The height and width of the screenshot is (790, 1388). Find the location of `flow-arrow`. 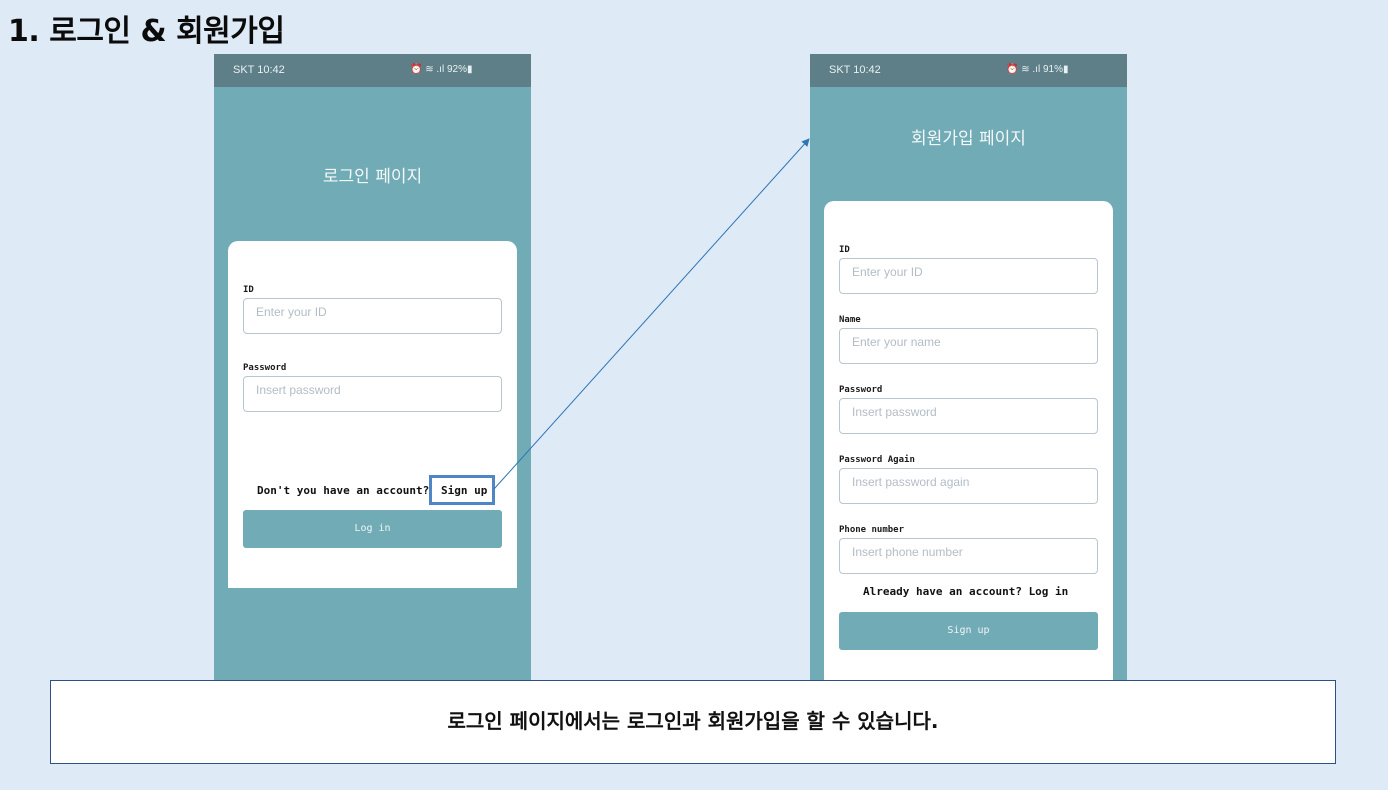

flow-arrow is located at coordinates (651, 314).